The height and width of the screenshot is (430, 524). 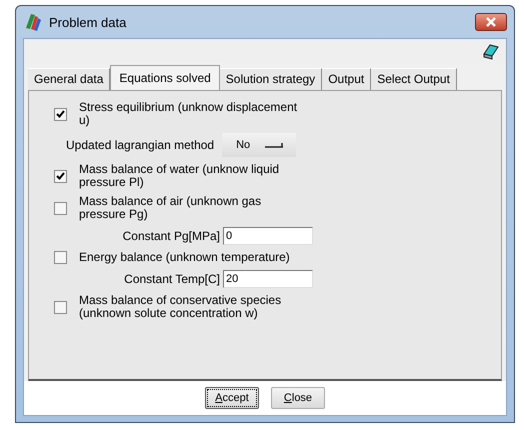 I want to click on accept-button: Accept, so click(x=232, y=398).